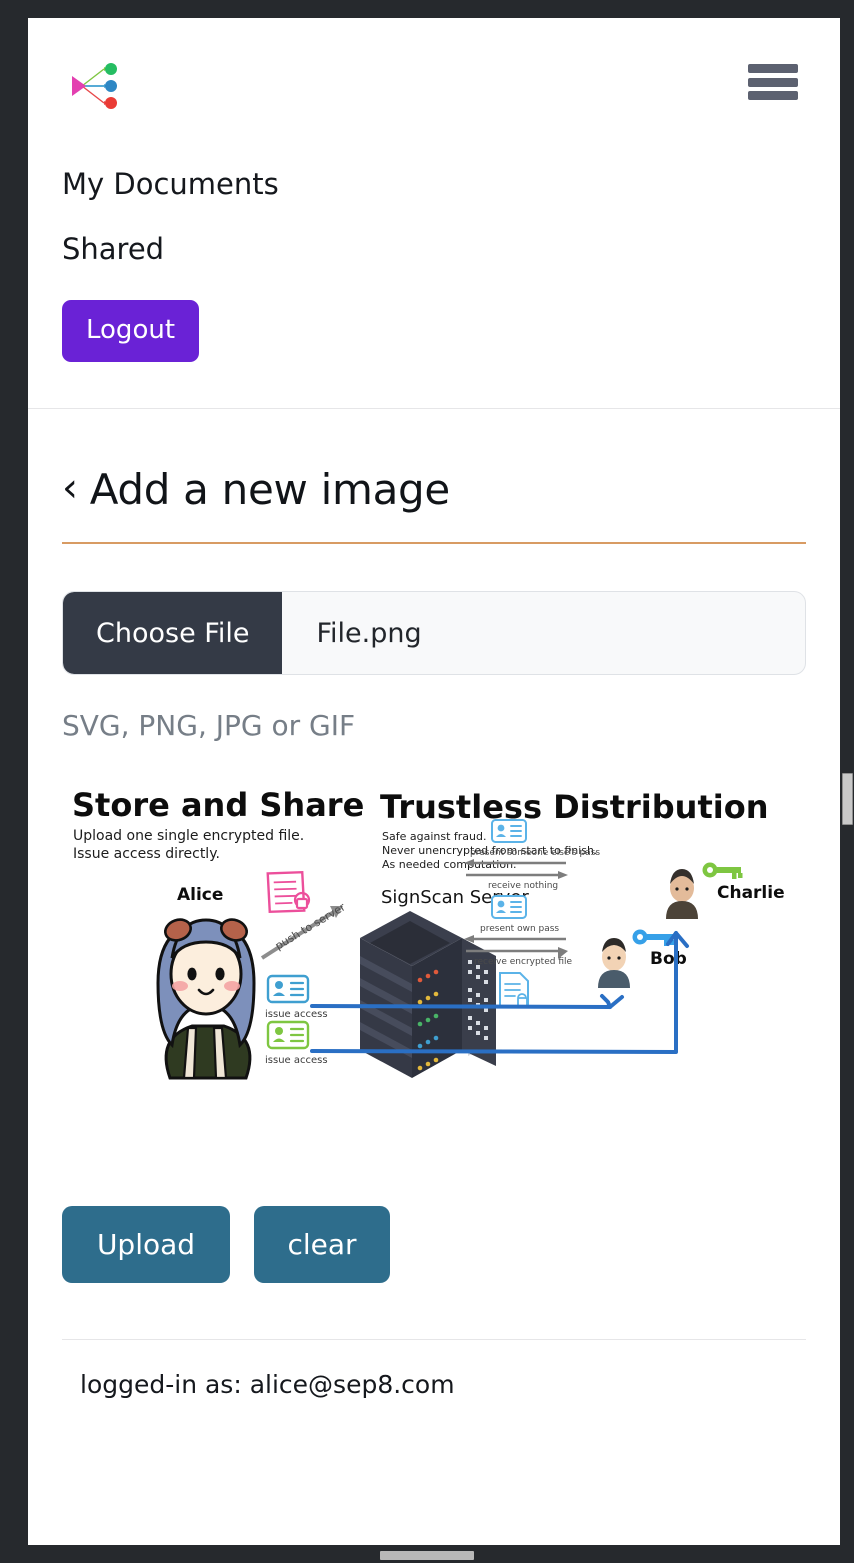 This screenshot has height=1563, width=854. I want to click on preview-right-line-1: Safe against fraud., so click(434, 836).